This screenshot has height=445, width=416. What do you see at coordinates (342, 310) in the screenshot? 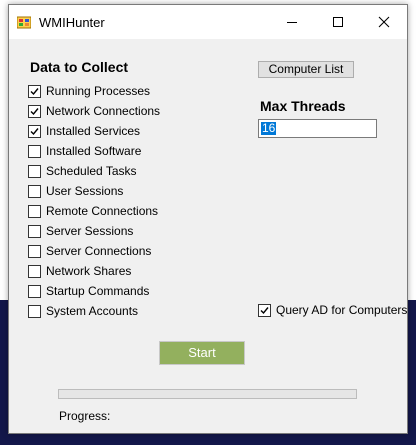
I see `query-ad-label: Query AD for Computers` at bounding box center [342, 310].